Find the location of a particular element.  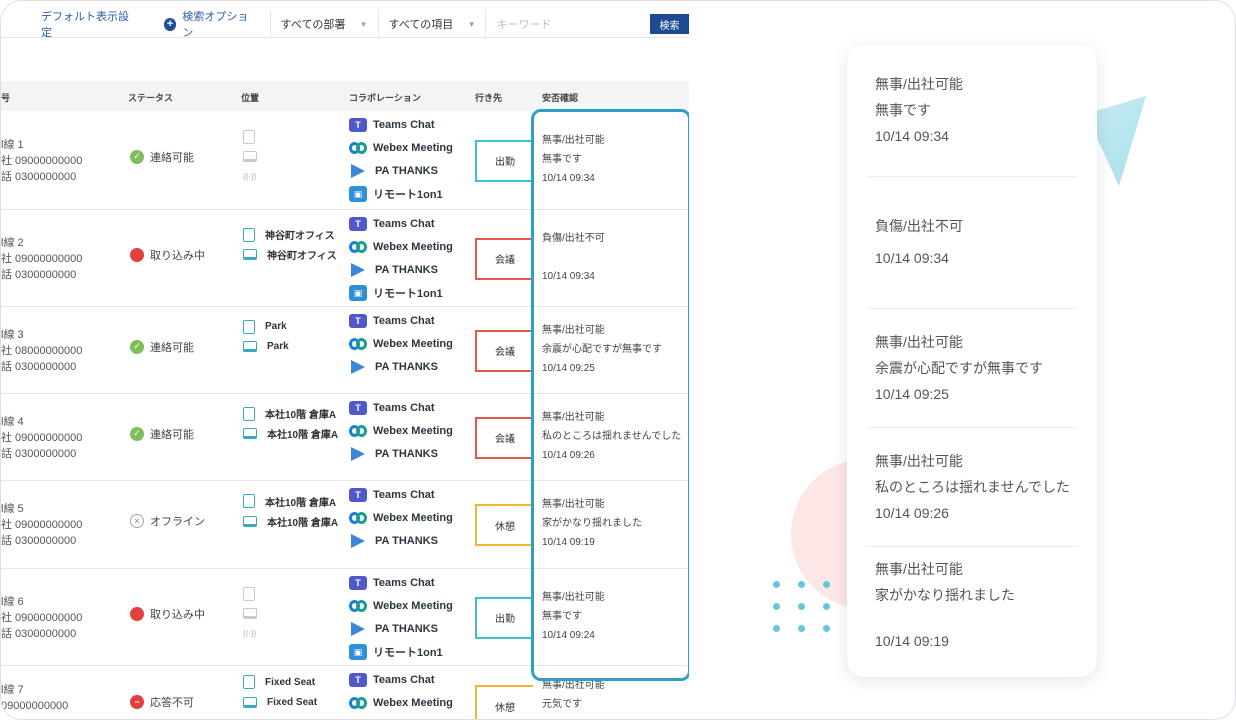

safety-entry: 無事/出社可能 余震が心配ですが無事です 10/14 09:25 is located at coordinates (977, 368).